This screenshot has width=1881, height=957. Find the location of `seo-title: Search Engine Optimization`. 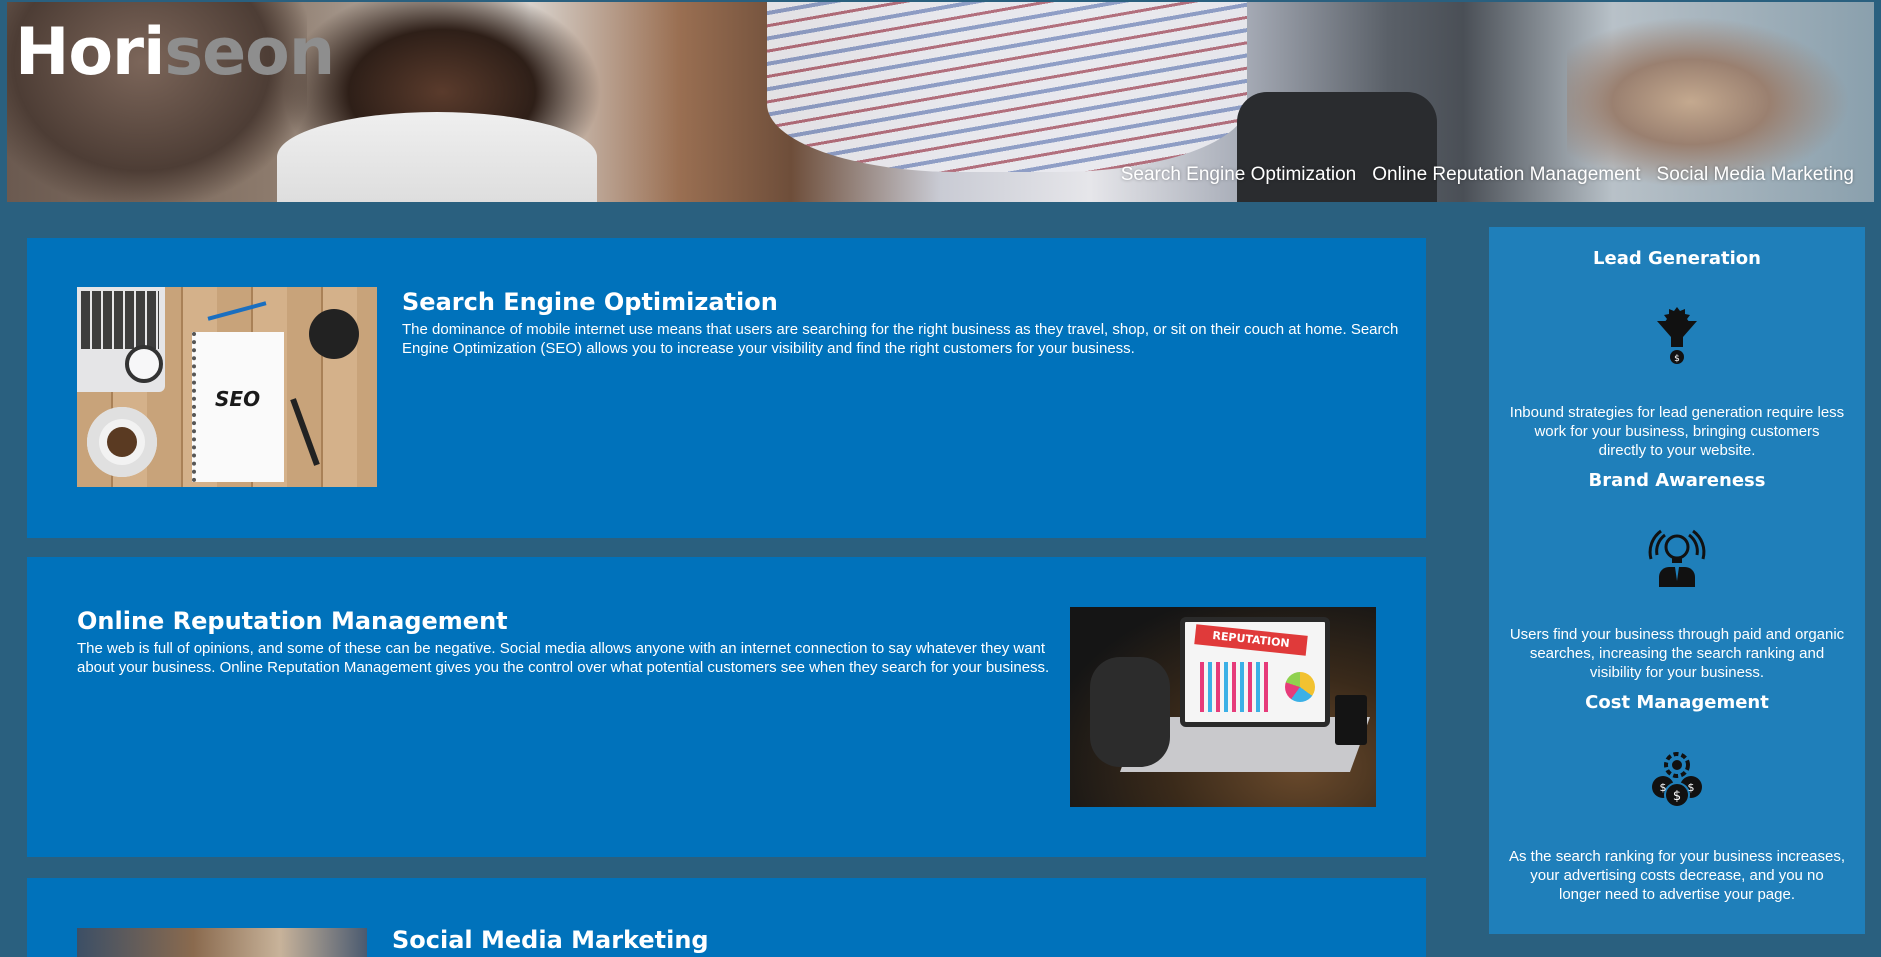

seo-title: Search Engine Optimization is located at coordinates (590, 302).